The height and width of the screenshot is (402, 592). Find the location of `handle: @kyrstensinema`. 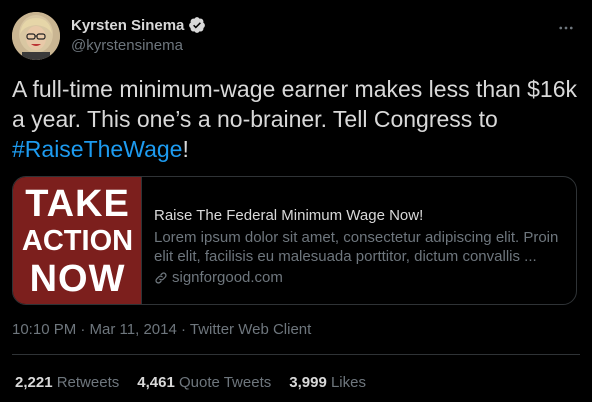

handle: @kyrstensinema is located at coordinates (138, 45).